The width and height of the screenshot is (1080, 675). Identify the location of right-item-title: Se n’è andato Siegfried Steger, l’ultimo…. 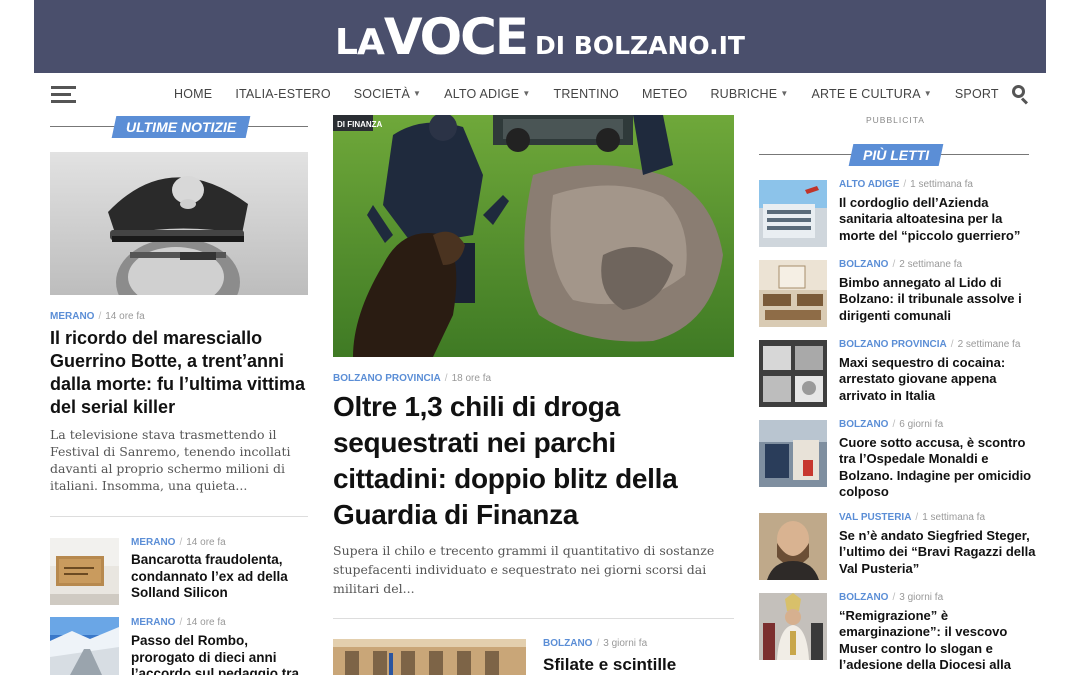
(939, 552).